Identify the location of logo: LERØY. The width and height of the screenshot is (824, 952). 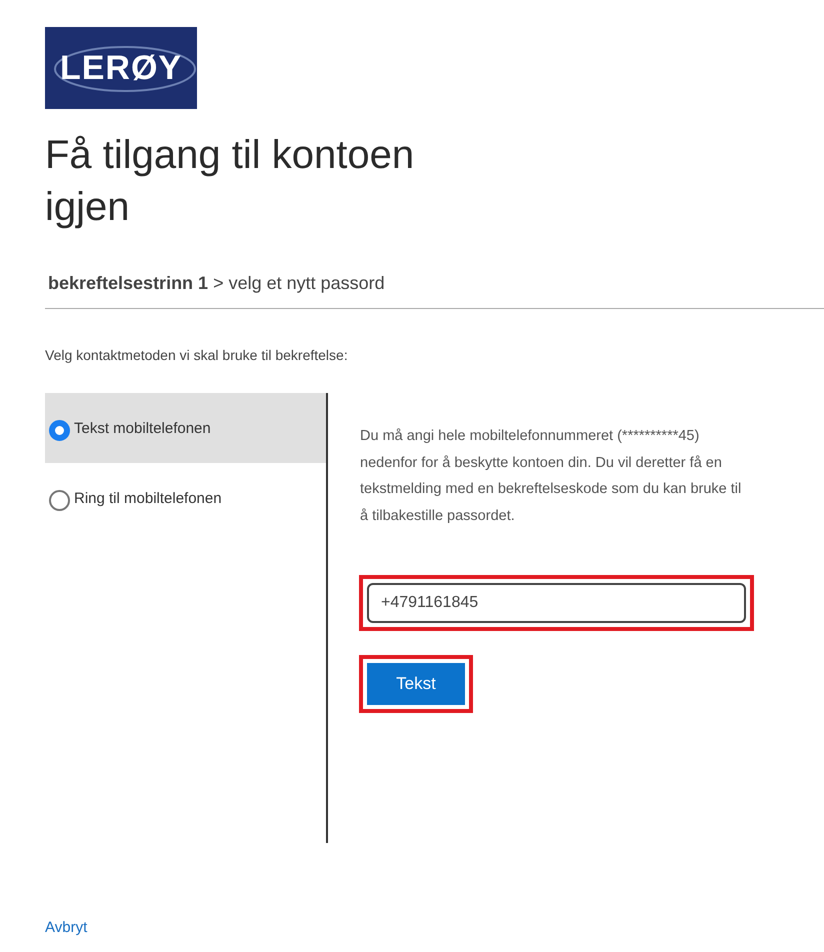
(121, 68).